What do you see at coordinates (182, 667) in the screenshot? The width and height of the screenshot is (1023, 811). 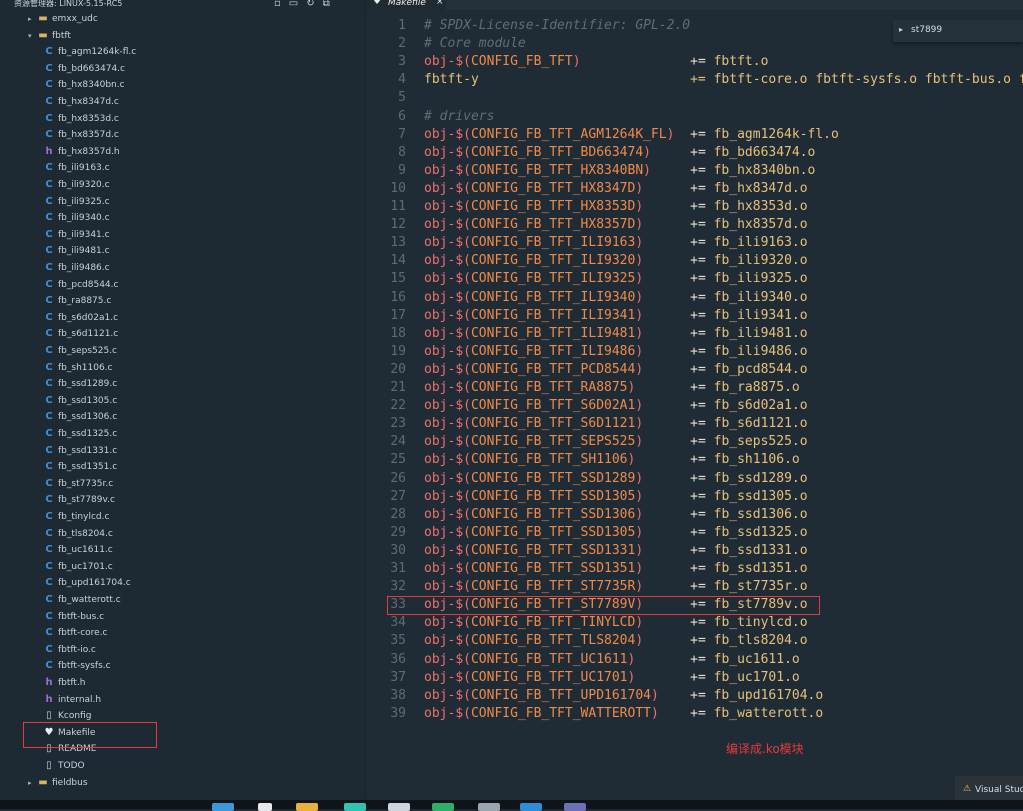 I see `tree-file: Cfbtft-sysfs.c` at bounding box center [182, 667].